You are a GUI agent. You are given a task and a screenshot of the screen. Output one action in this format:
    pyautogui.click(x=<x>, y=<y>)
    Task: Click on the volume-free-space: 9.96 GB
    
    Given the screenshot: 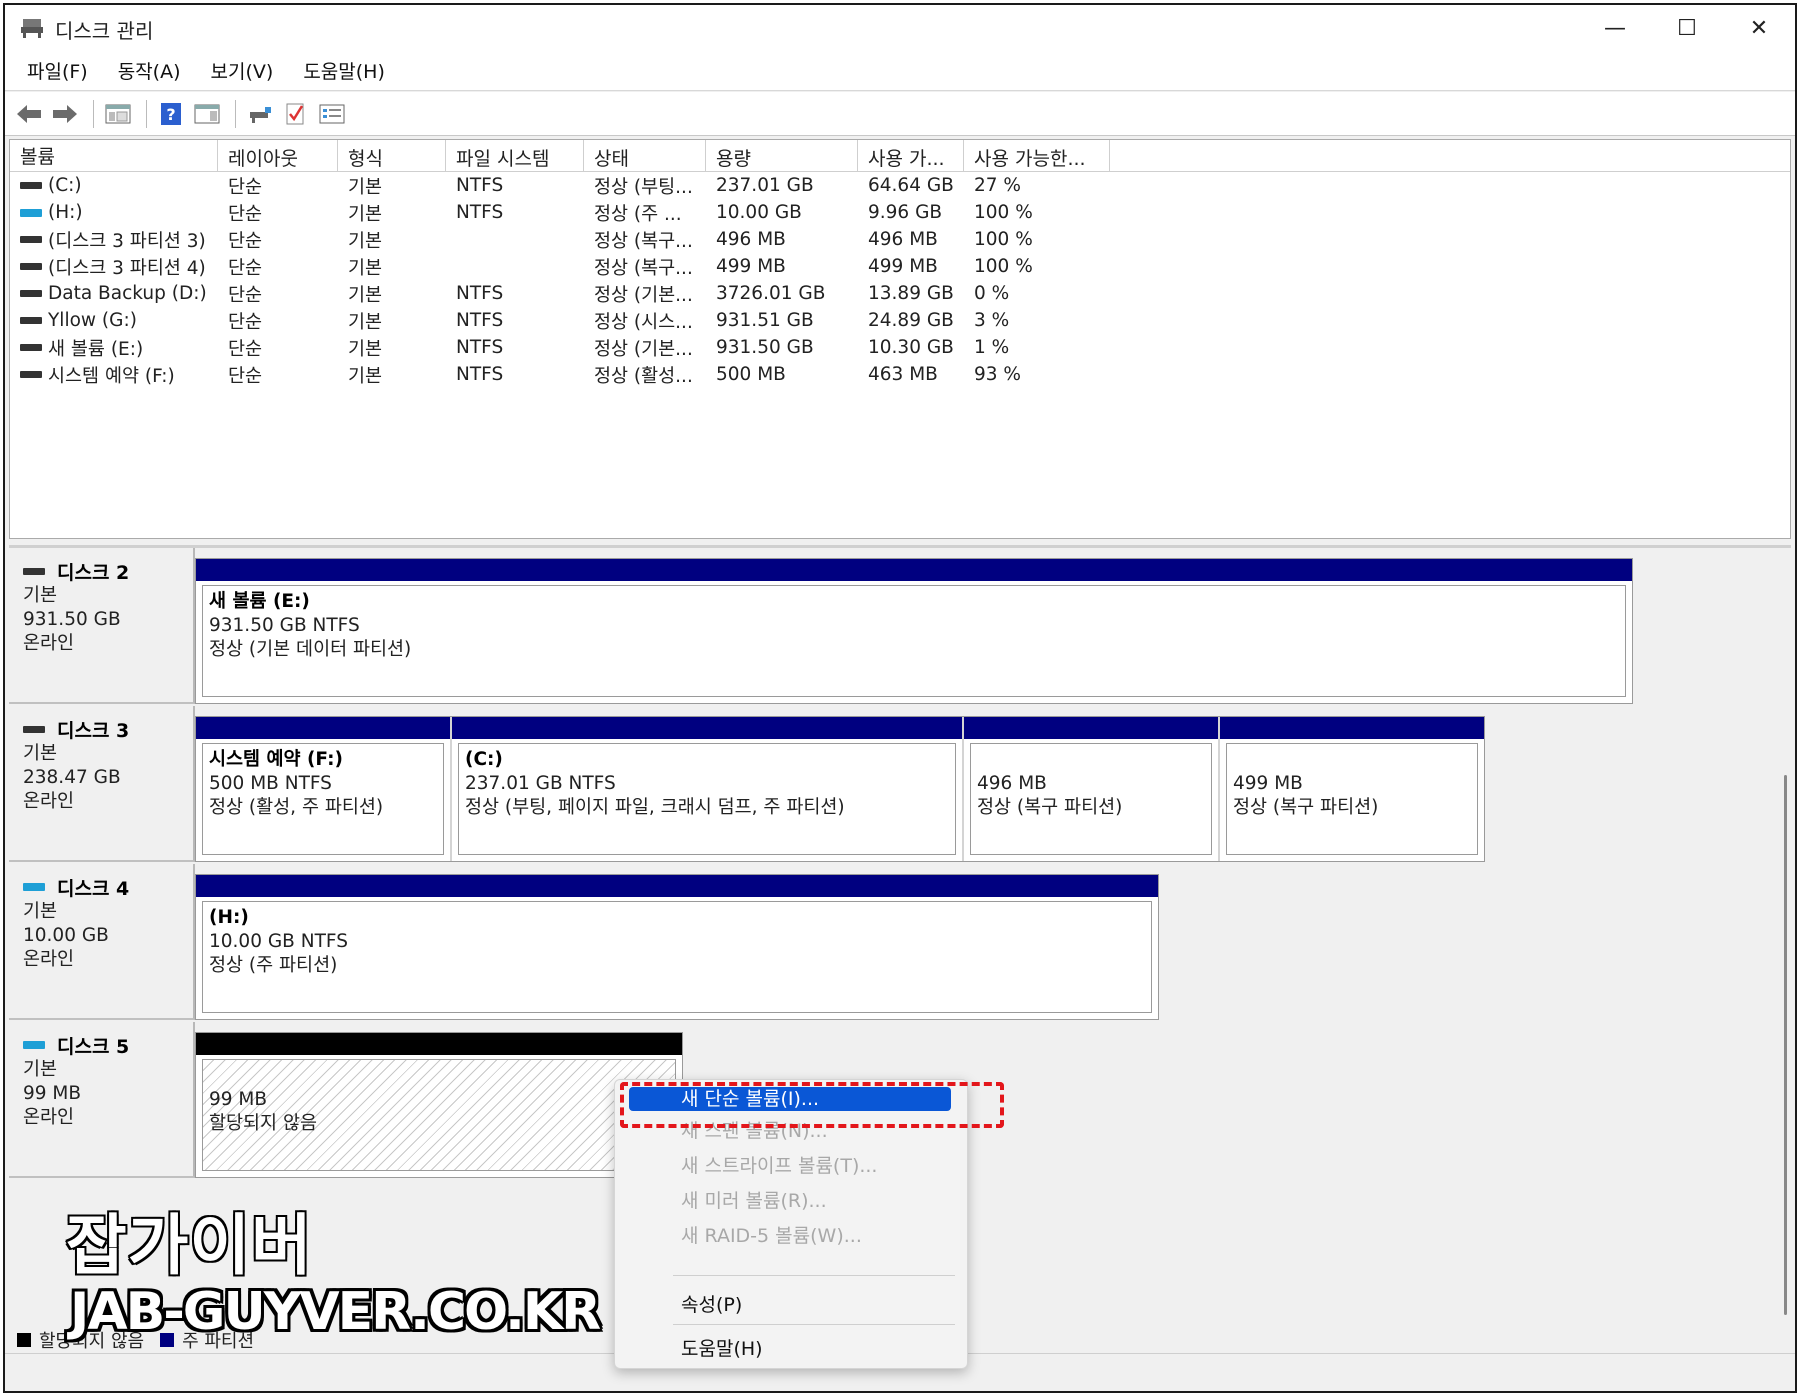 What is the action you would take?
    pyautogui.click(x=905, y=212)
    